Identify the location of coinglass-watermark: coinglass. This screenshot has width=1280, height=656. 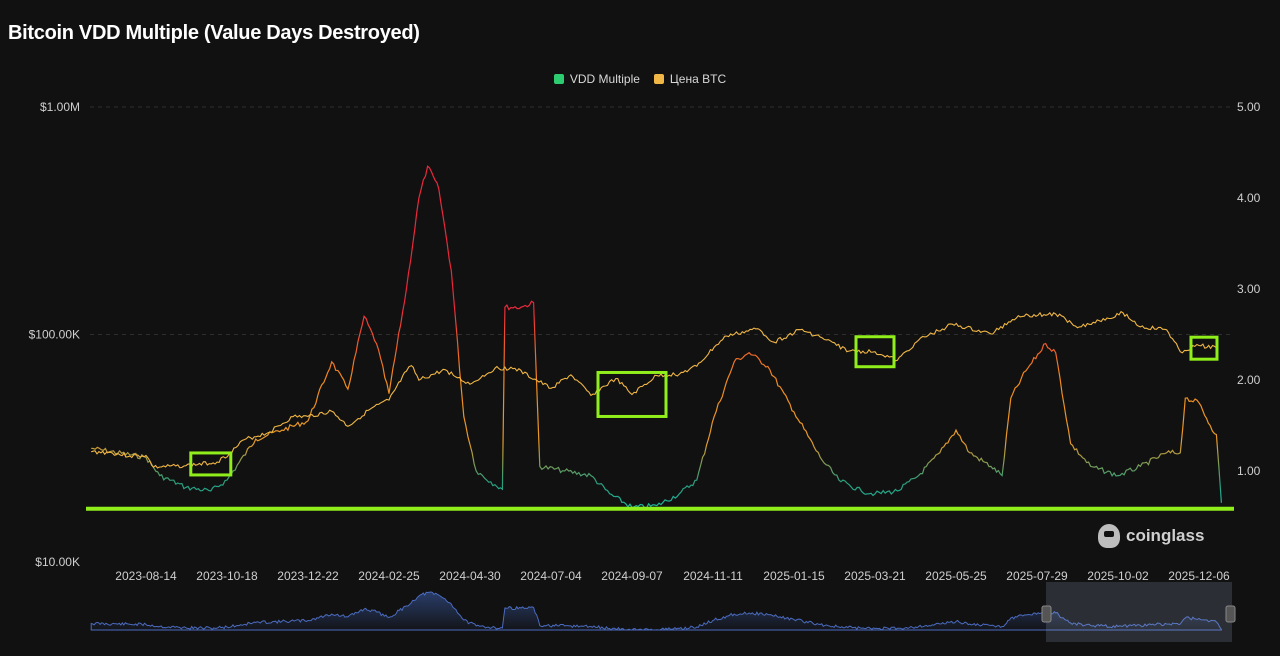
(1151, 536).